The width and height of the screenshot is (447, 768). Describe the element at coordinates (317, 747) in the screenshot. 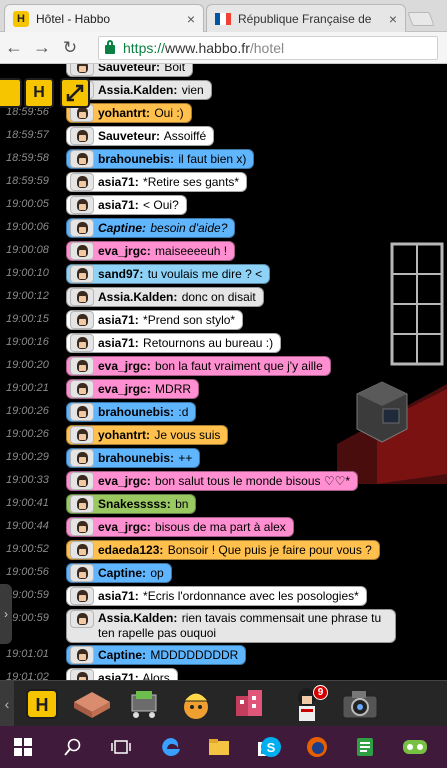

I see `firefox-icon` at that location.